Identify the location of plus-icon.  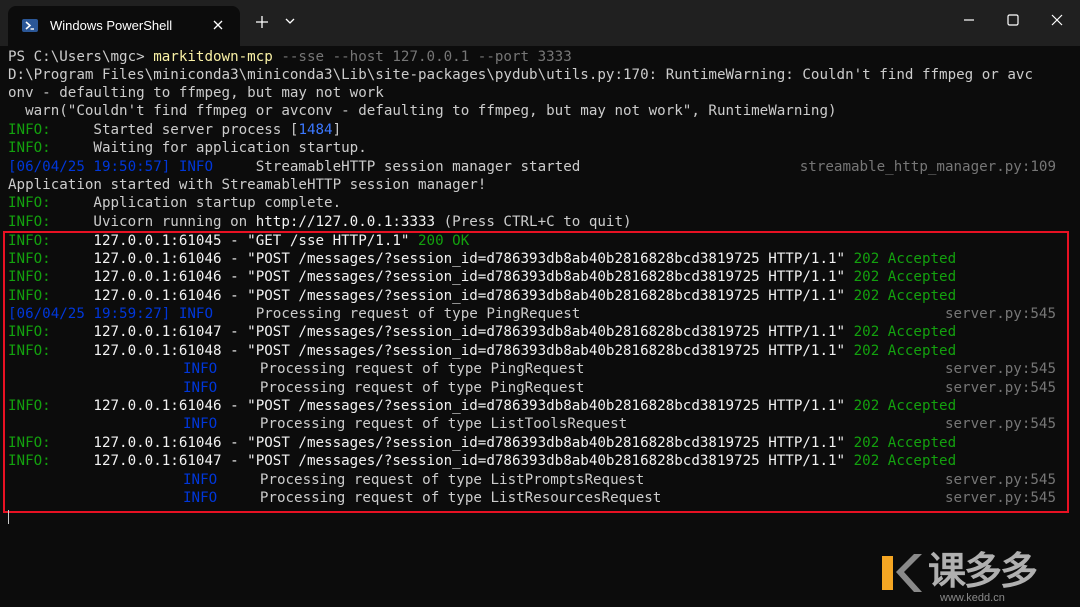
(262, 22).